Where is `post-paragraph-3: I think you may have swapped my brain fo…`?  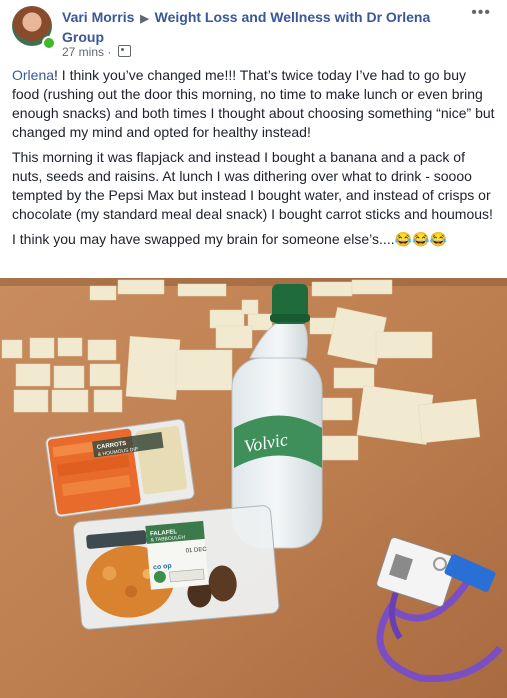 post-paragraph-3: I think you may have swapped my brain fo… is located at coordinates (229, 239).